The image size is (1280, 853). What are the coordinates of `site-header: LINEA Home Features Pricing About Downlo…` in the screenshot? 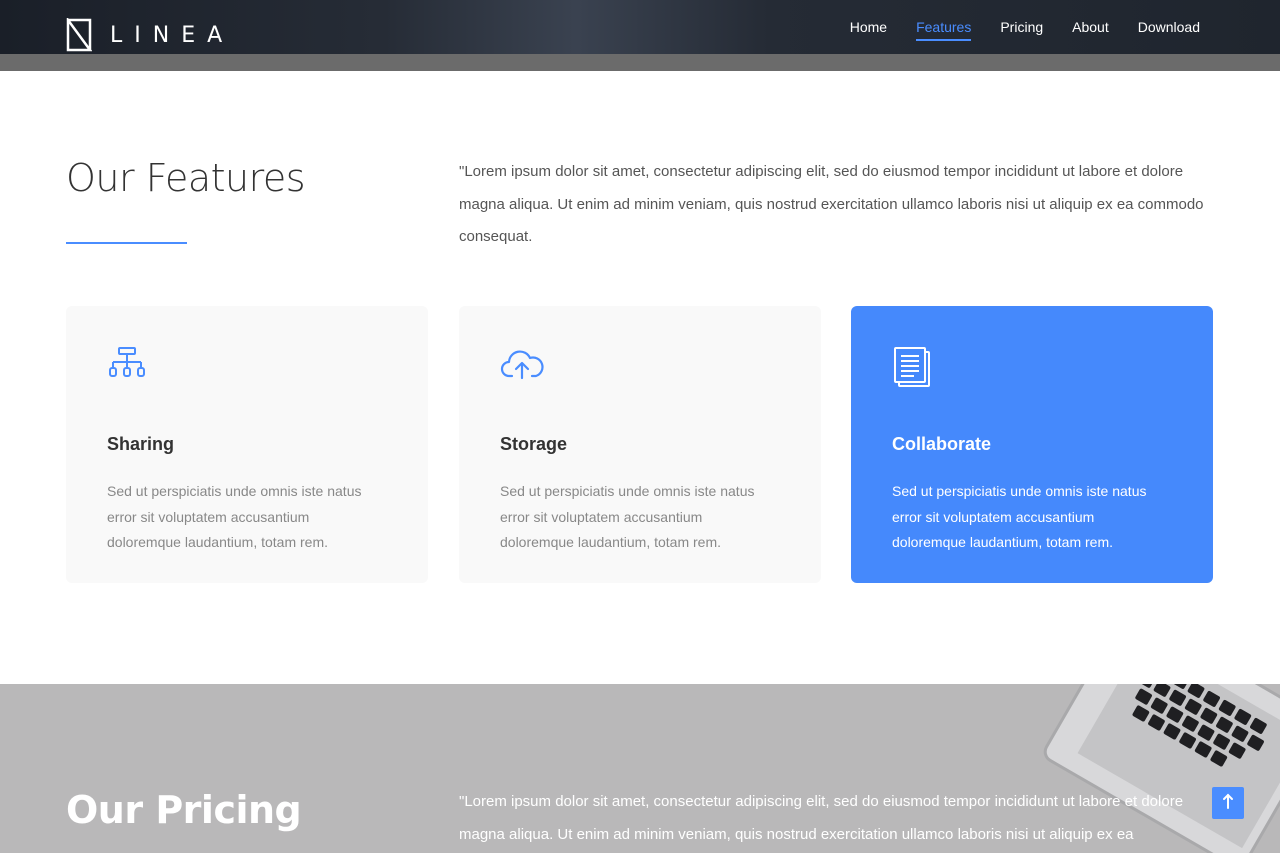 It's located at (640, 27).